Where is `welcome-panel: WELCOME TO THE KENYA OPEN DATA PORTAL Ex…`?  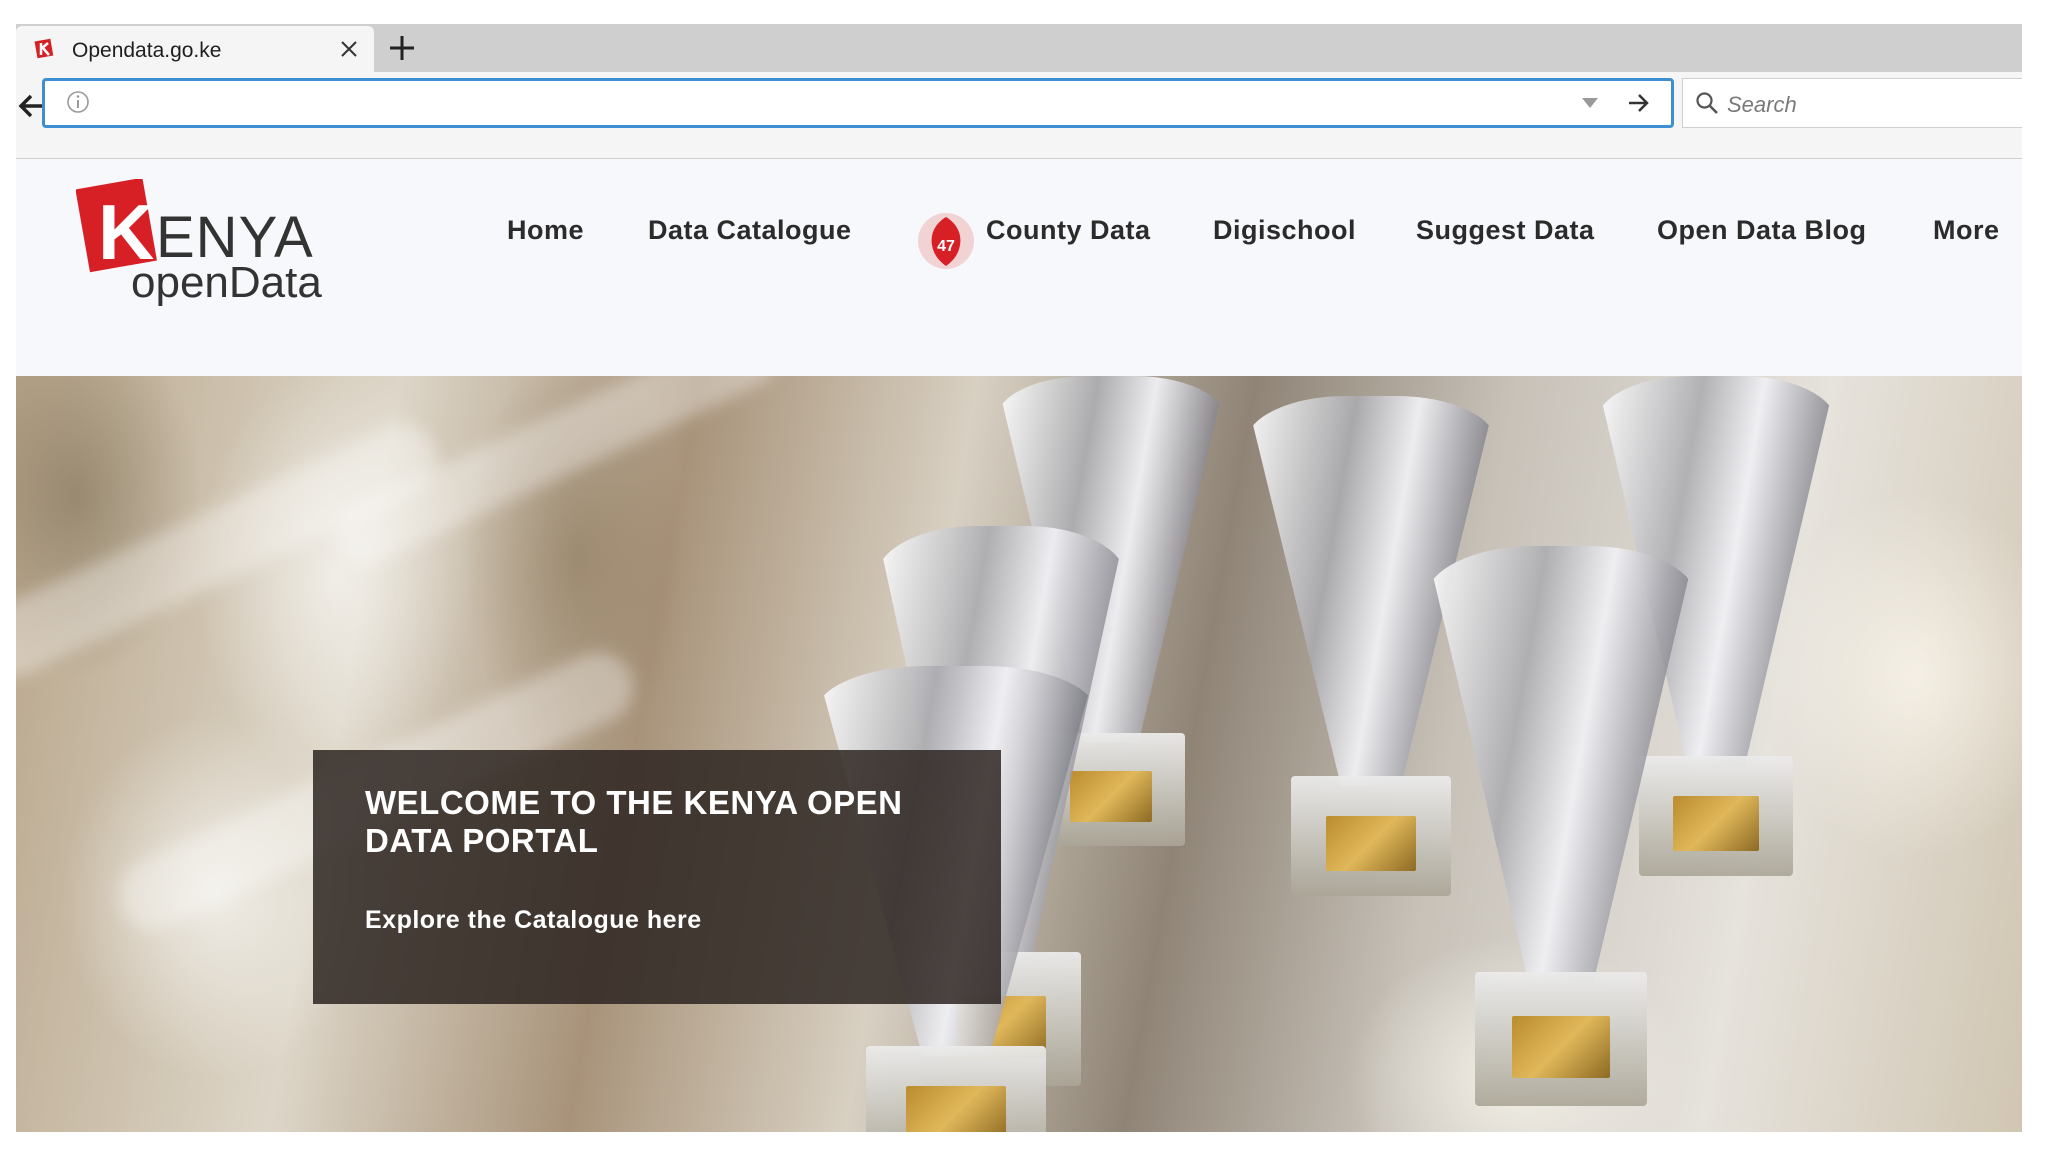
welcome-panel: WELCOME TO THE KENYA OPEN DATA PORTAL Ex… is located at coordinates (657, 877).